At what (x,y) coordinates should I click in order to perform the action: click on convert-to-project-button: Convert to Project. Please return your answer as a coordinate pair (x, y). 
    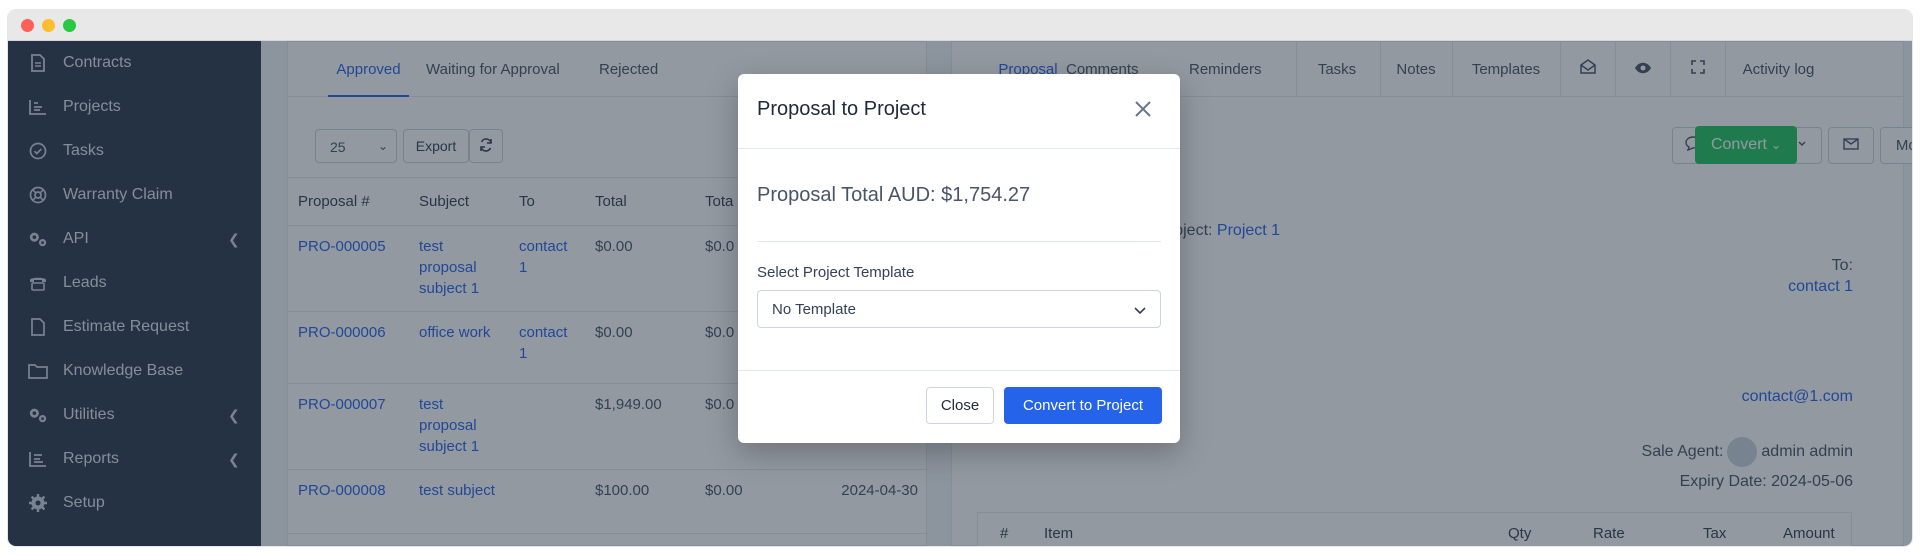
    Looking at the image, I should click on (1083, 405).